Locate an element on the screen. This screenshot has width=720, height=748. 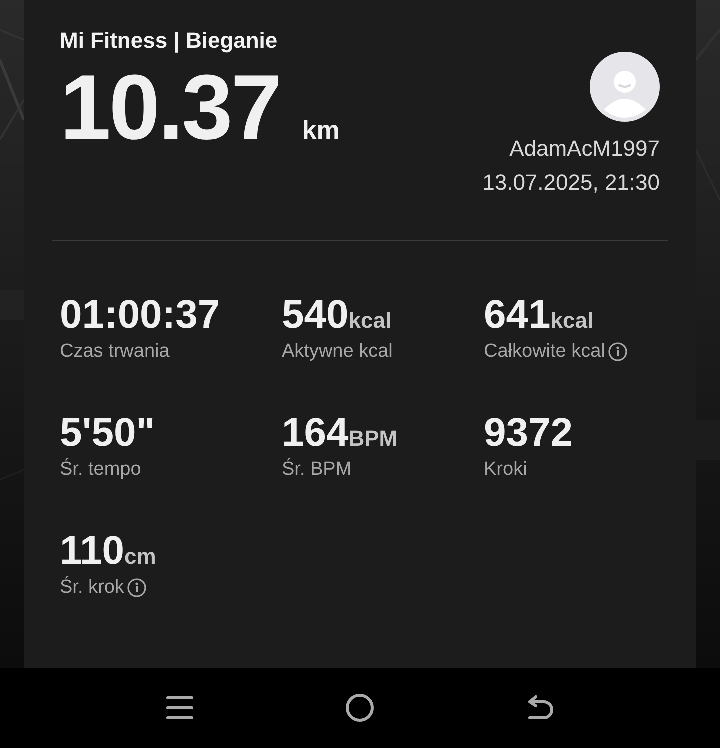
workout-datetime: 13.07.2025, 21:30 is located at coordinates (571, 183).